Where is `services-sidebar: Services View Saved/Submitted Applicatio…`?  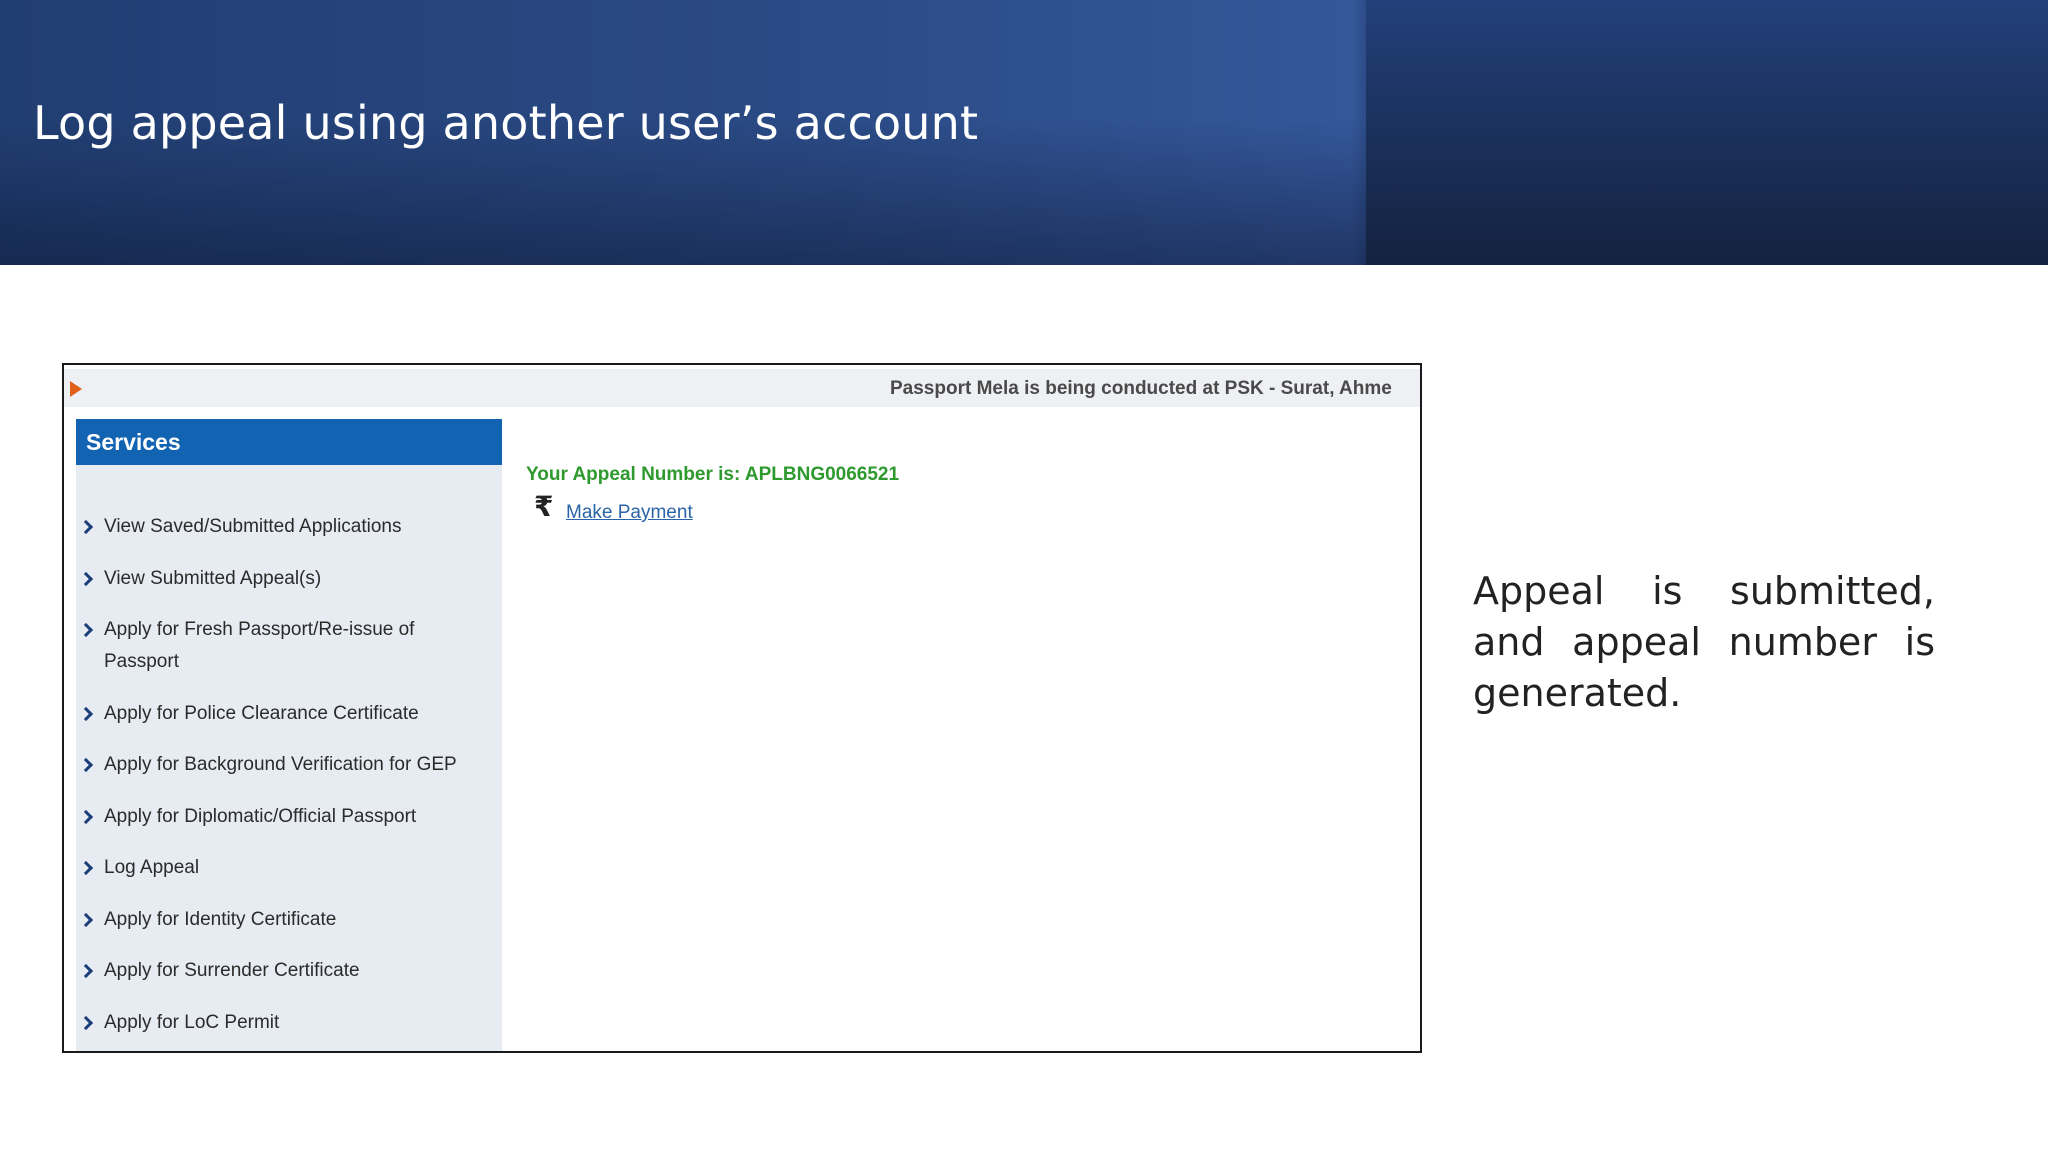 services-sidebar: Services View Saved/Submitted Applicatio… is located at coordinates (289, 735).